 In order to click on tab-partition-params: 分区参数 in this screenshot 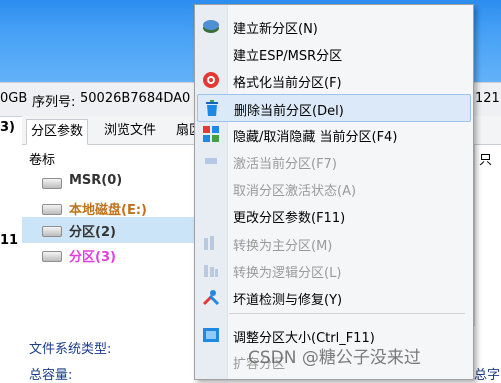, I will do `click(57, 132)`.